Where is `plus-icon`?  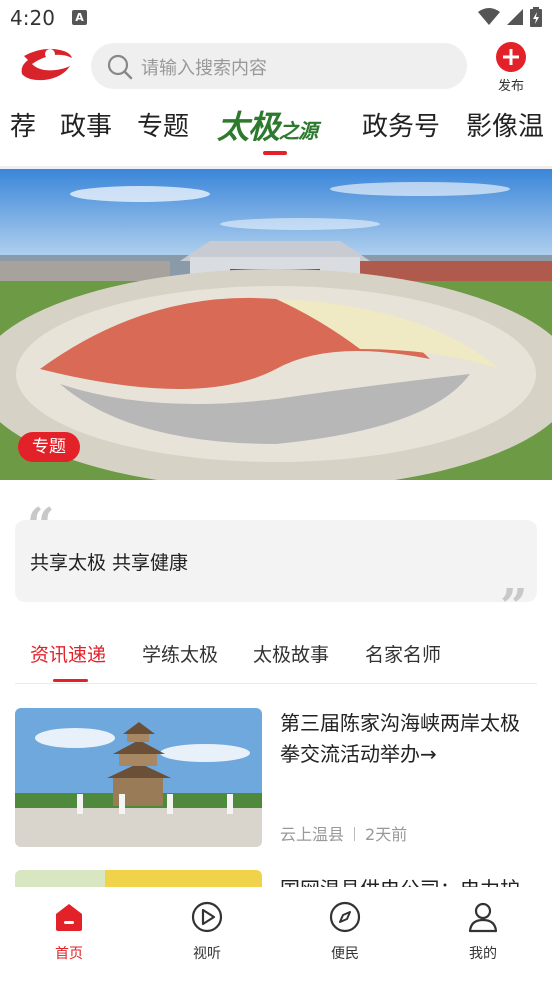 plus-icon is located at coordinates (511, 57).